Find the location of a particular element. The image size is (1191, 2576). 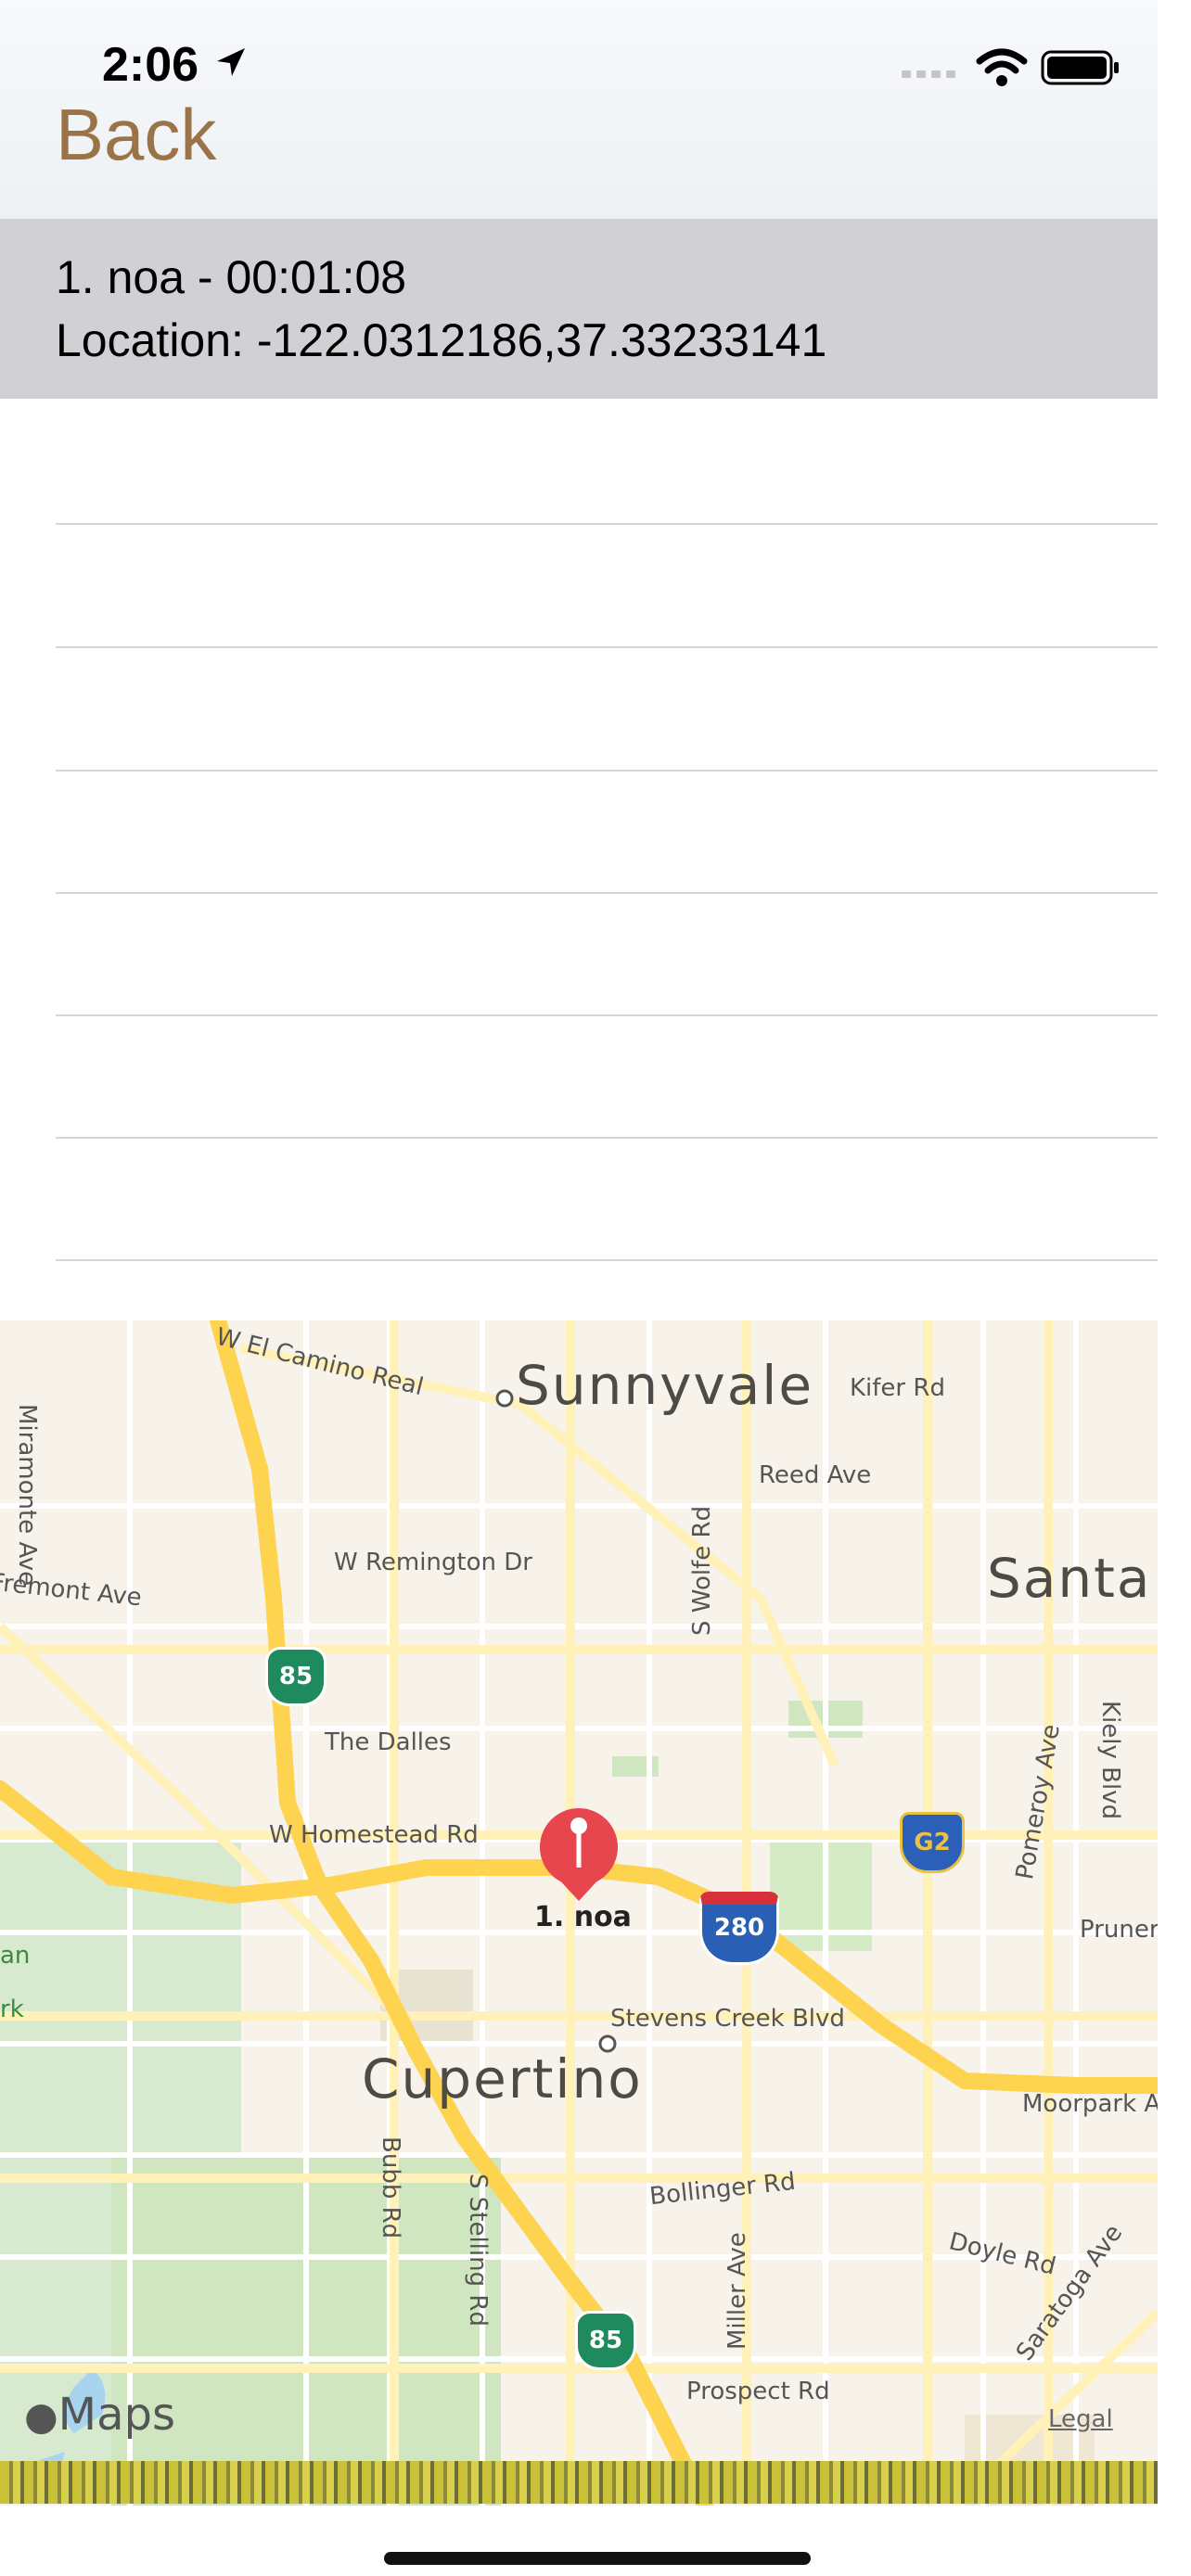

street-label: Bubb Rd is located at coordinates (390, 2187).